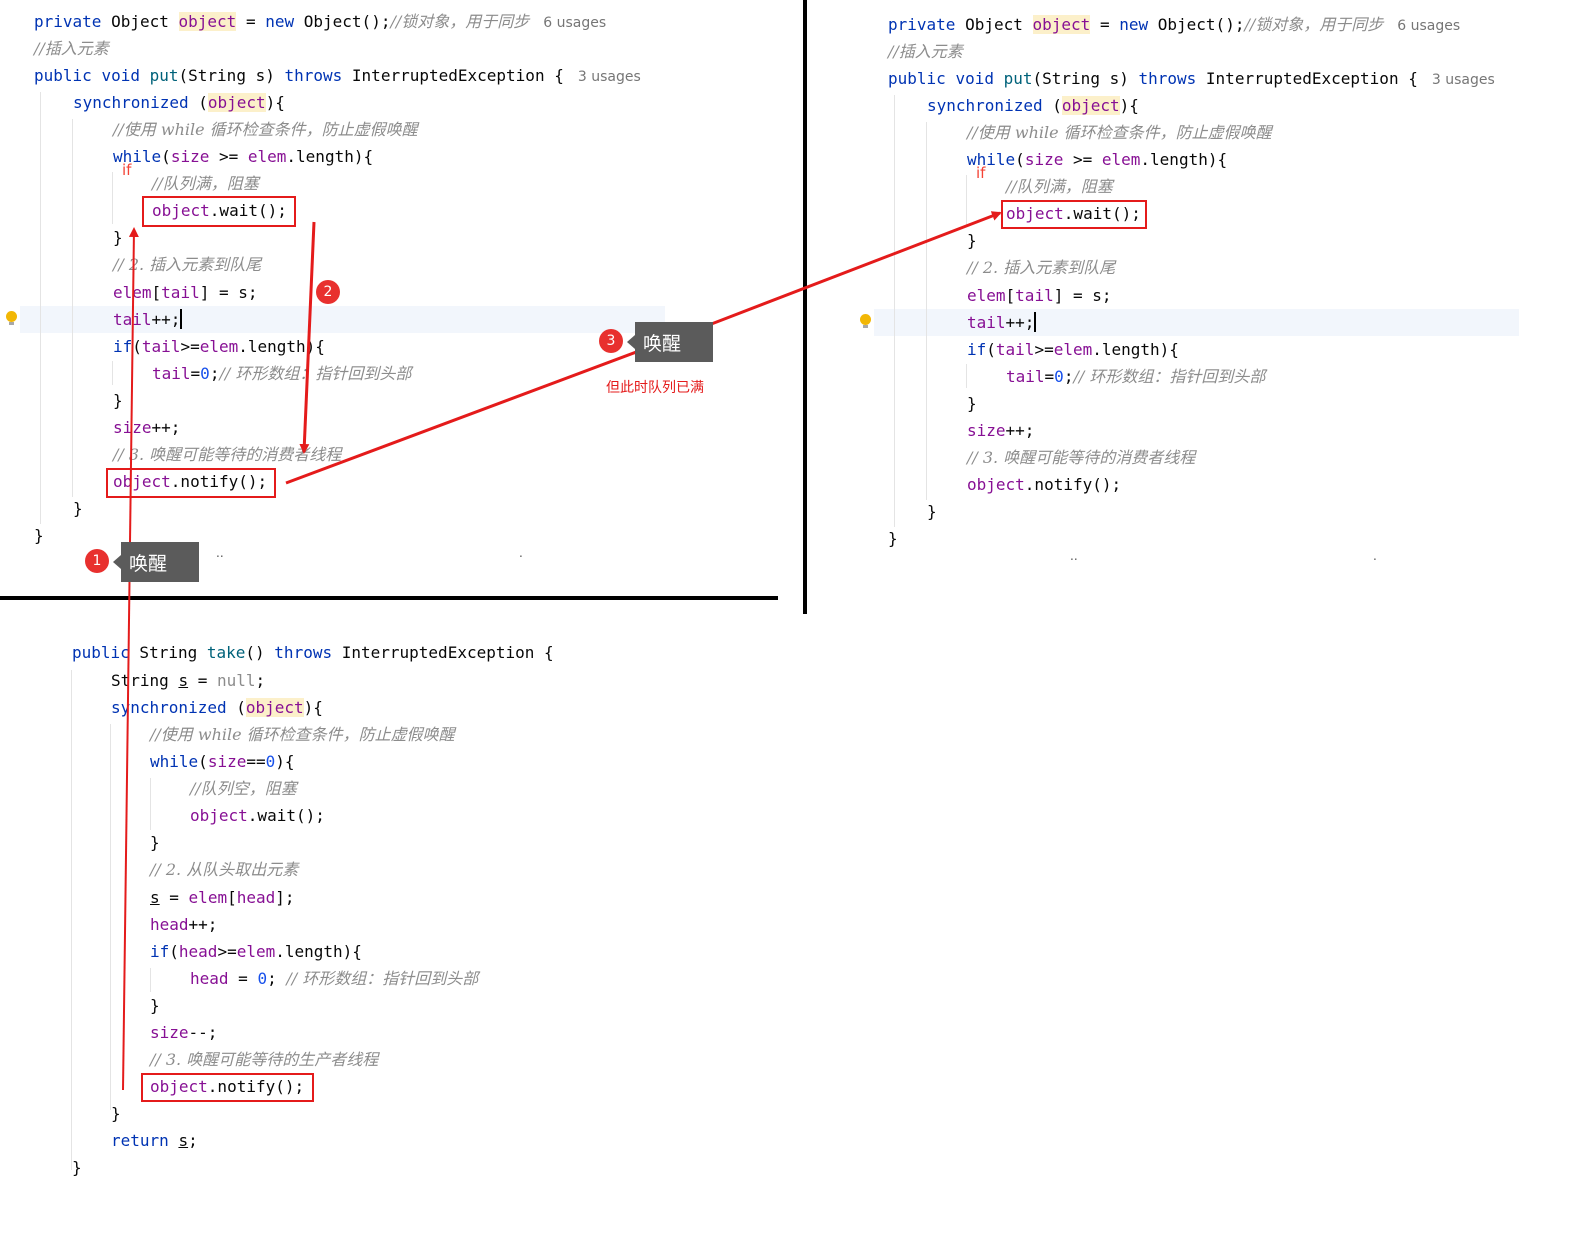  I want to click on step3-note: 但此时队列已满, so click(655, 388).